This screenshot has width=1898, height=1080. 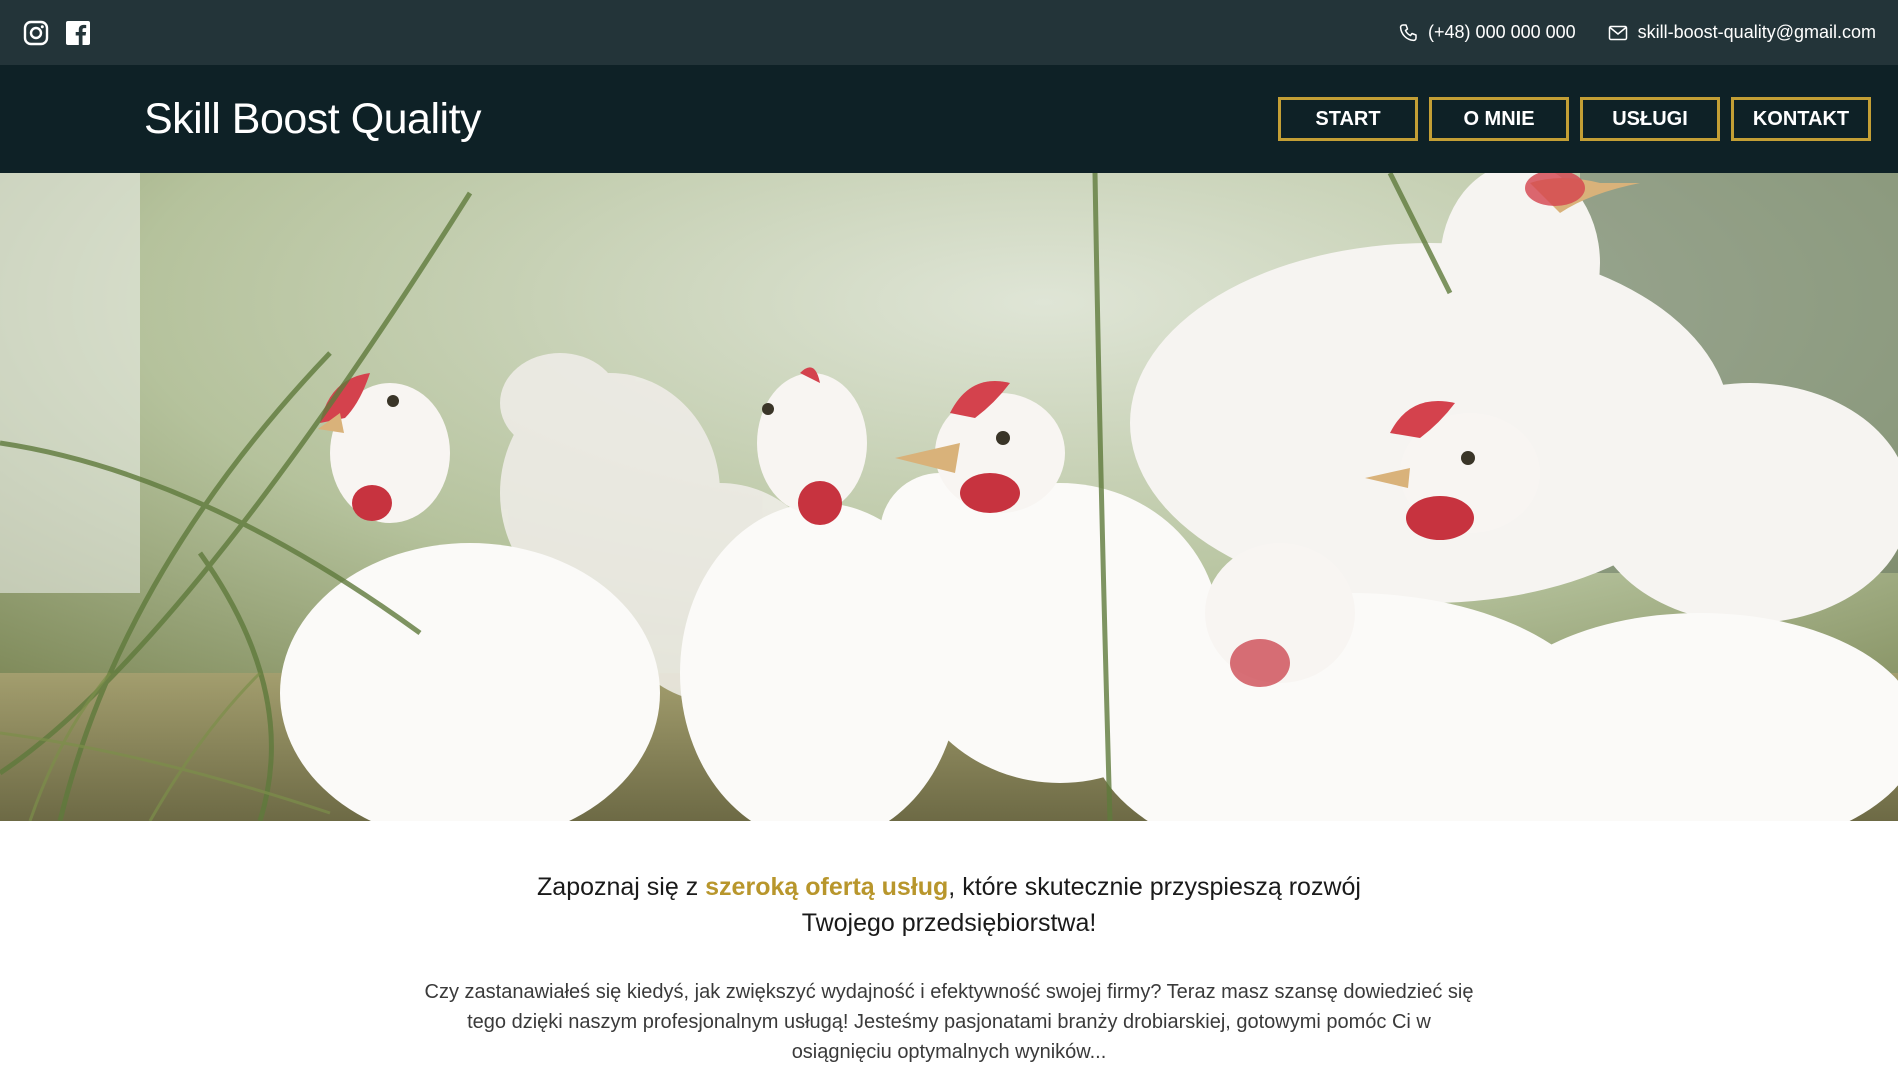 I want to click on nav-services-button: USŁUGI, so click(x=1650, y=119).